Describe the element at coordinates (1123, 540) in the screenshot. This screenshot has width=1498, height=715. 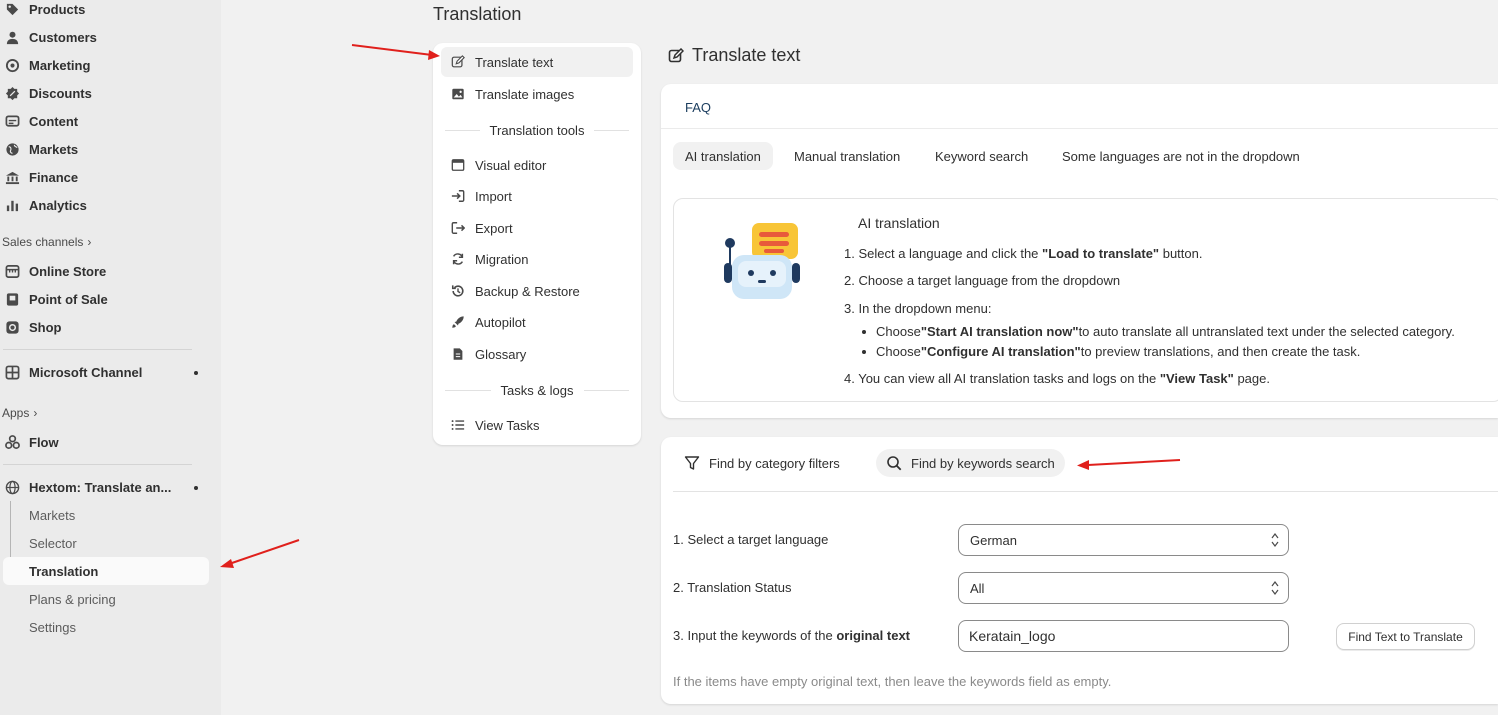
I see `target-language-select: German` at that location.